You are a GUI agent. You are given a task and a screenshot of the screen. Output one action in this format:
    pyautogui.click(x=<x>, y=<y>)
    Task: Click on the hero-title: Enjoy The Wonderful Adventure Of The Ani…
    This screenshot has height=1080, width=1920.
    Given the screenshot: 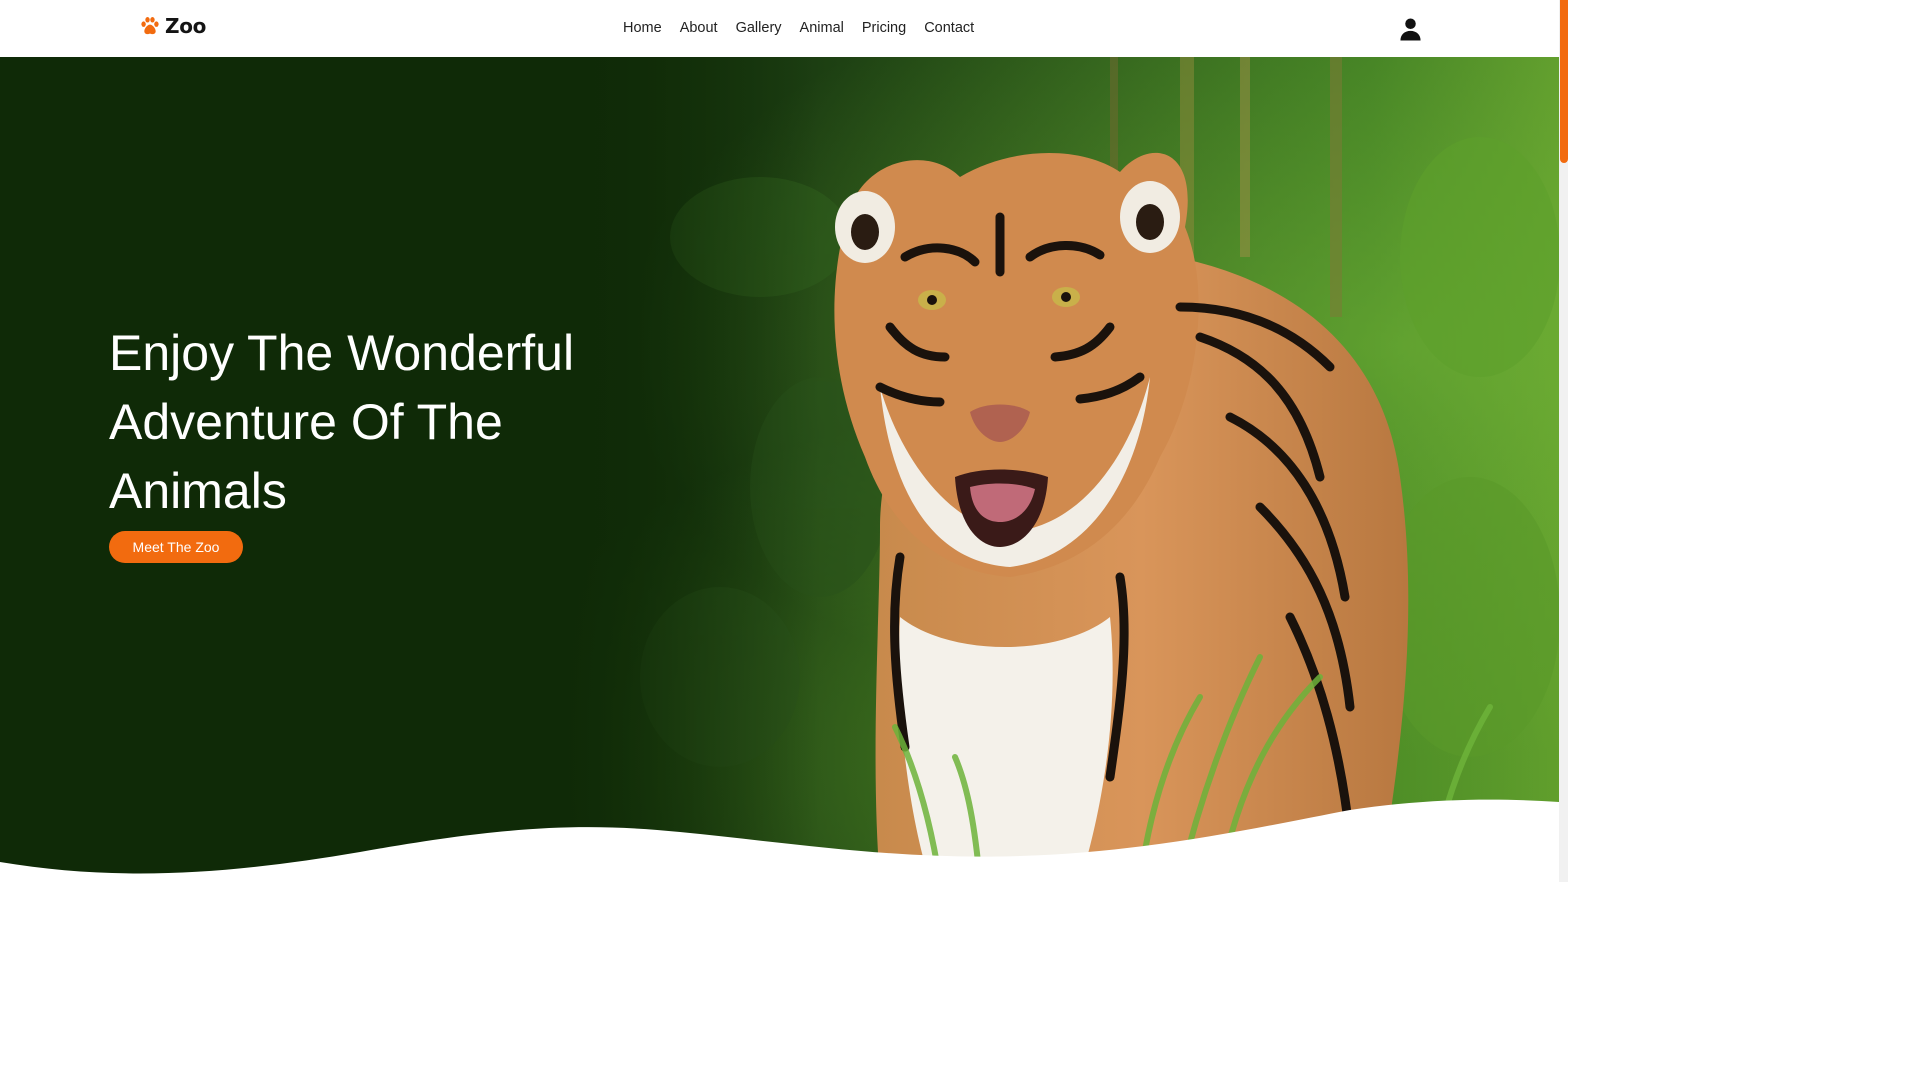 What is the action you would take?
    pyautogui.click(x=369, y=422)
    